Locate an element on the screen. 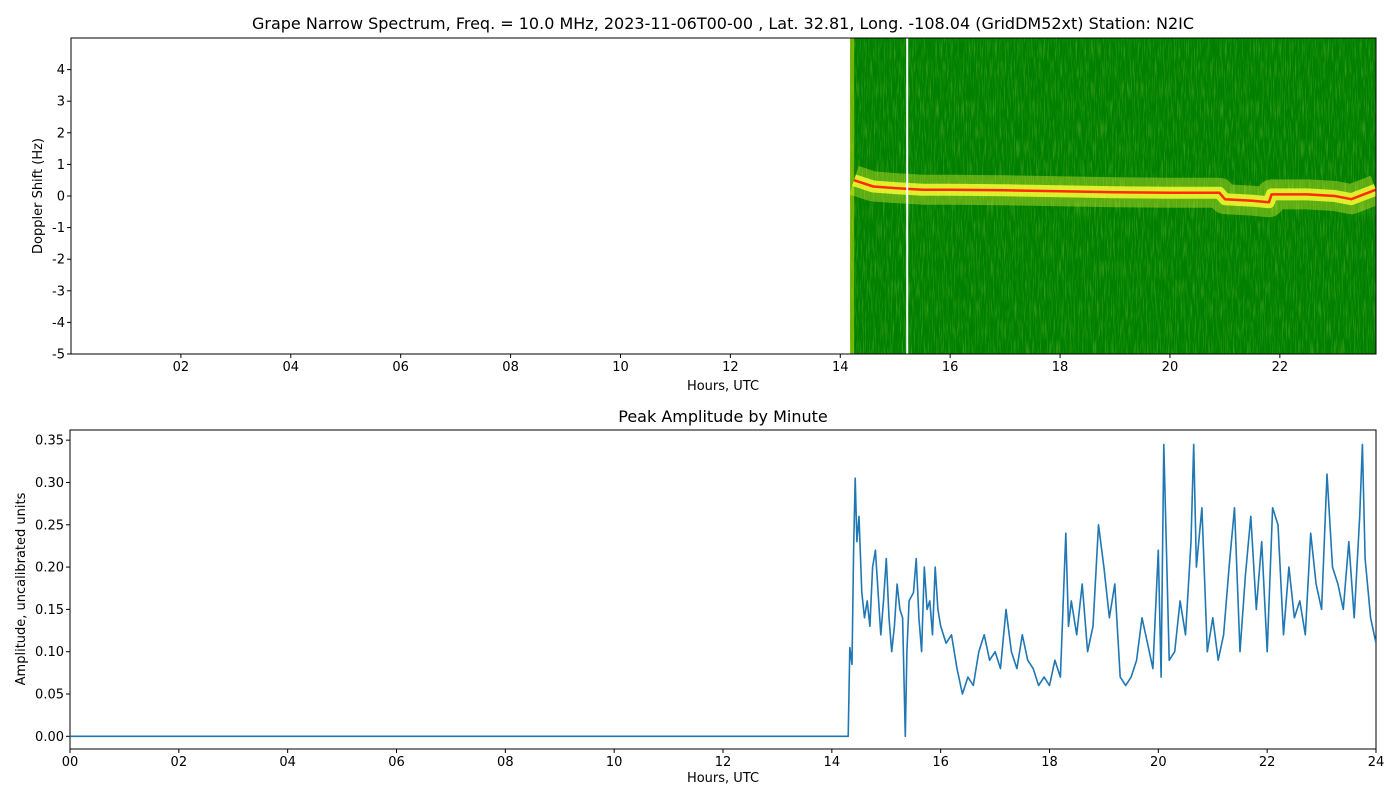 The width and height of the screenshot is (1400, 800). spectrogram-y-tick-label: 0 is located at coordinates (61, 197).